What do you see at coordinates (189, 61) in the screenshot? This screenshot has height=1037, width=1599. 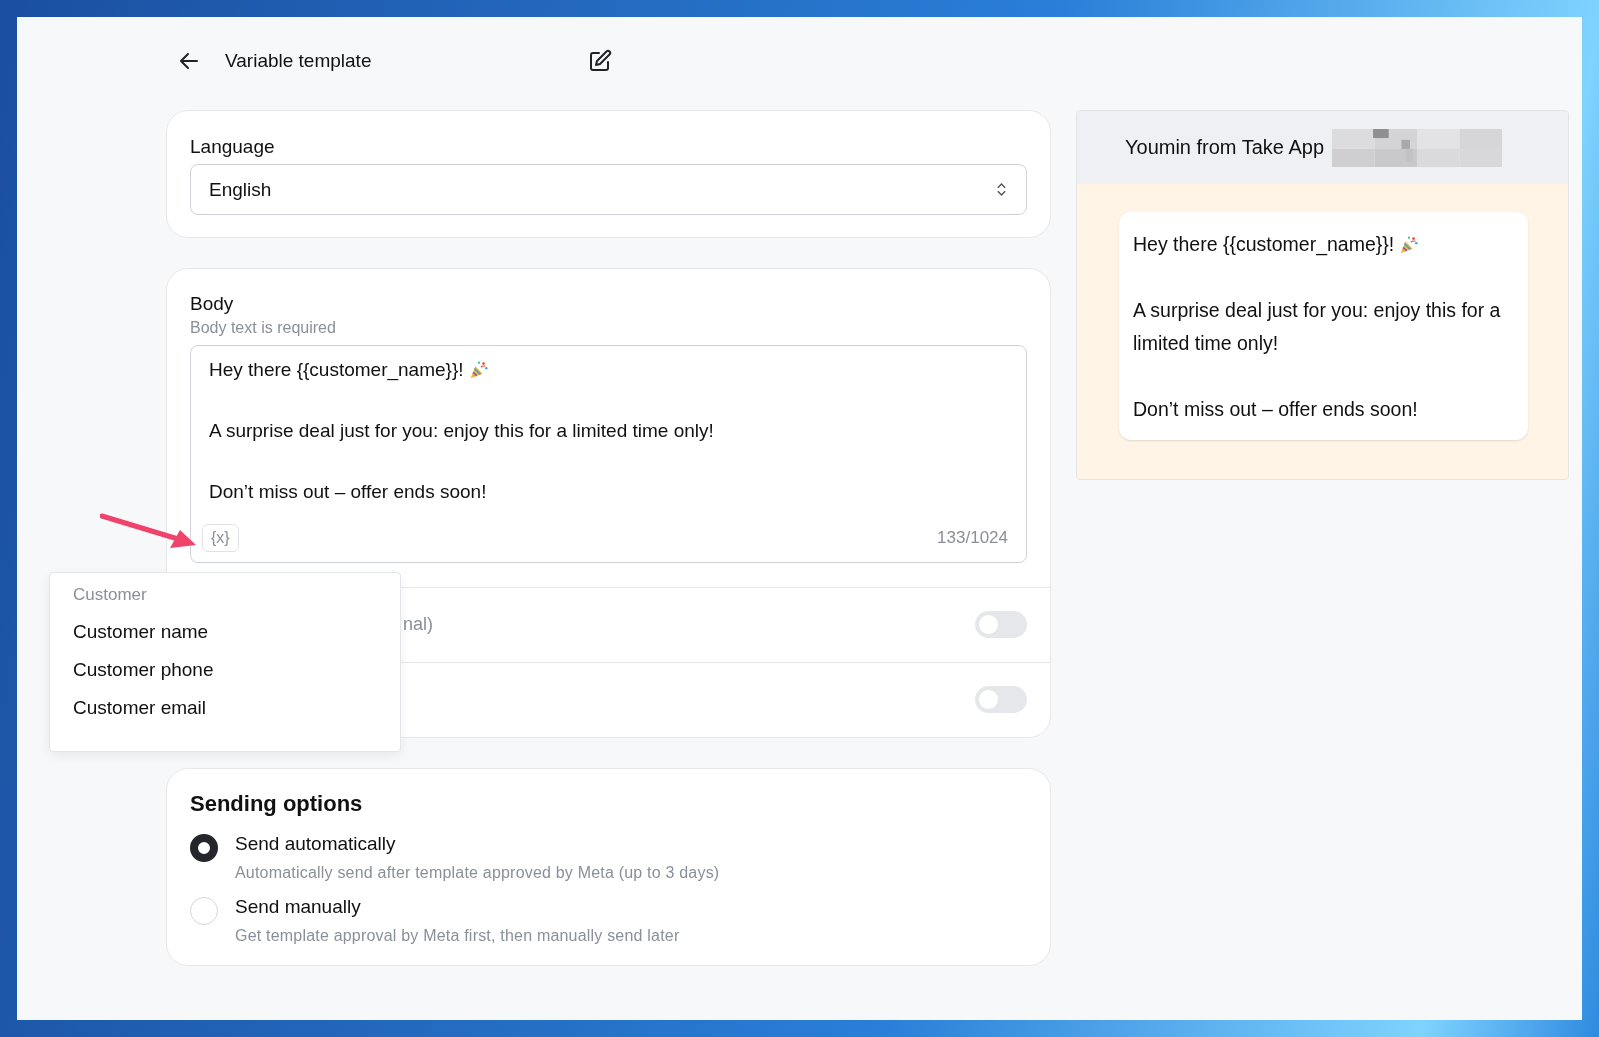 I see `back-arrow-icon` at bounding box center [189, 61].